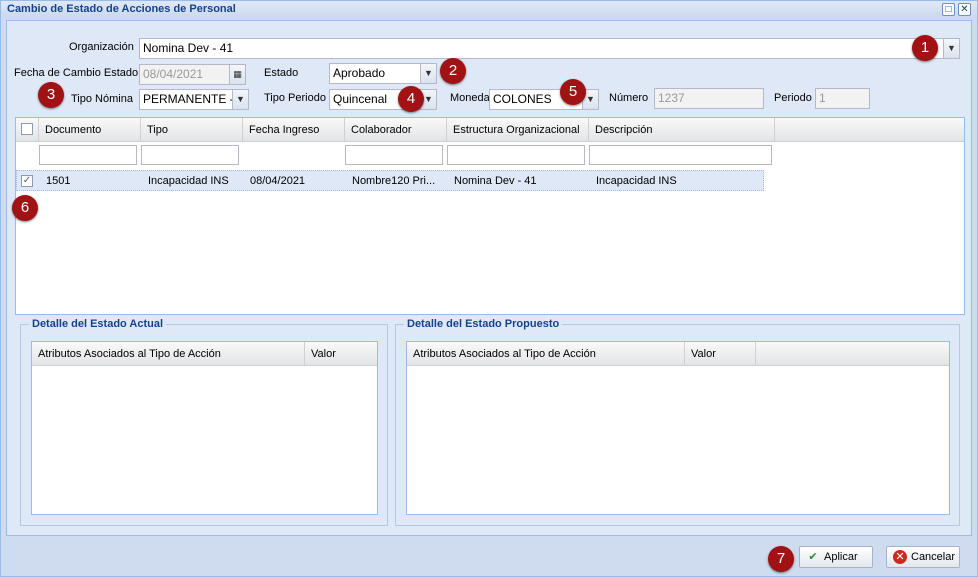  Describe the element at coordinates (190, 155) in the screenshot. I see `filter-tipo-input` at that location.